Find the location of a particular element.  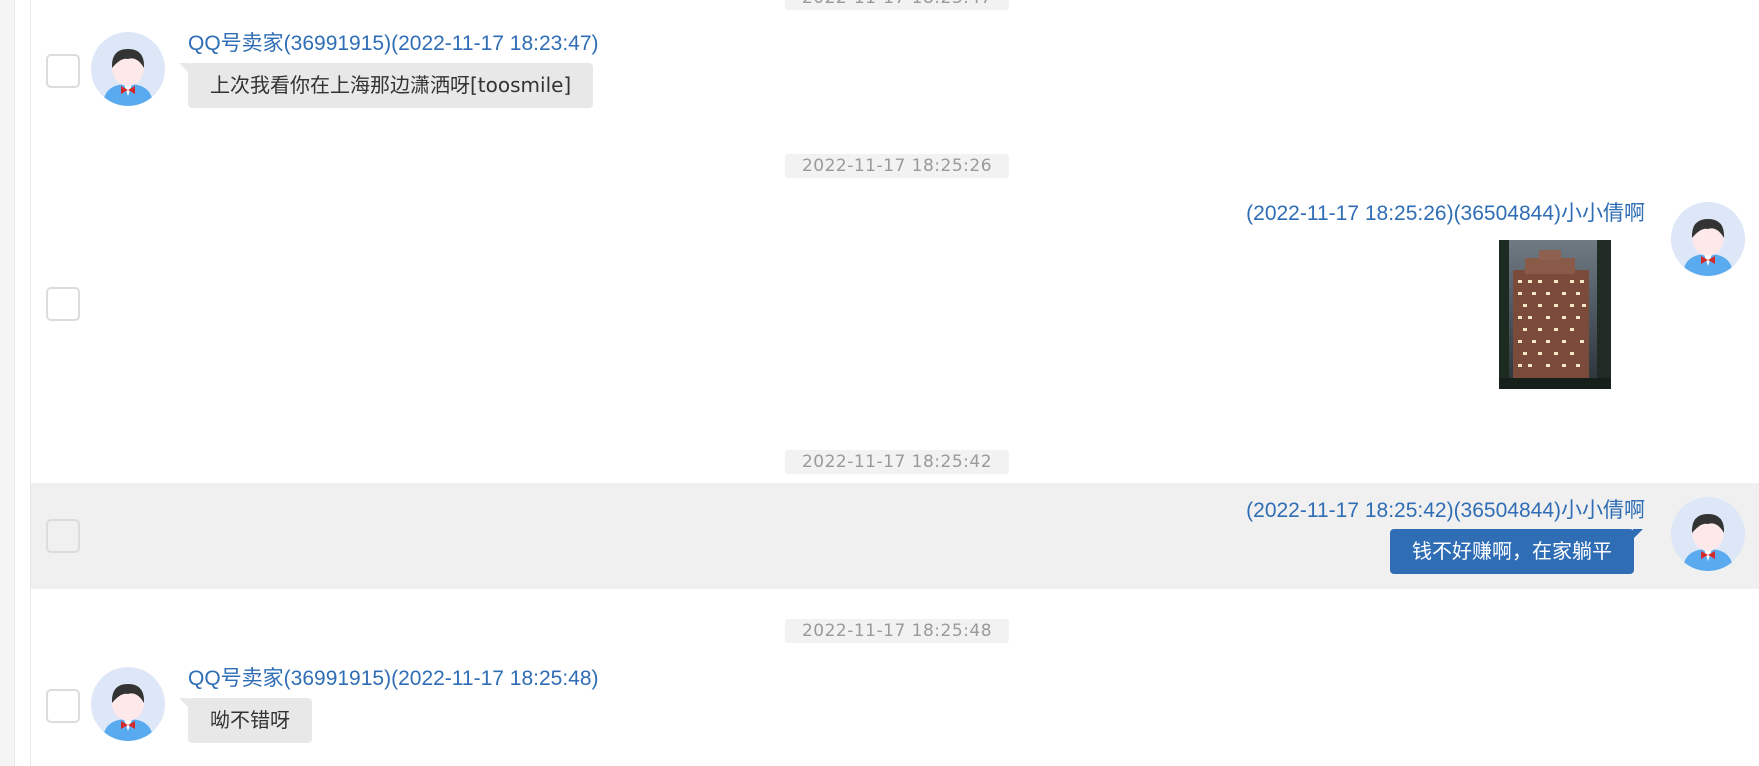

message-bubble: 呦不错呀 is located at coordinates (245, 720).